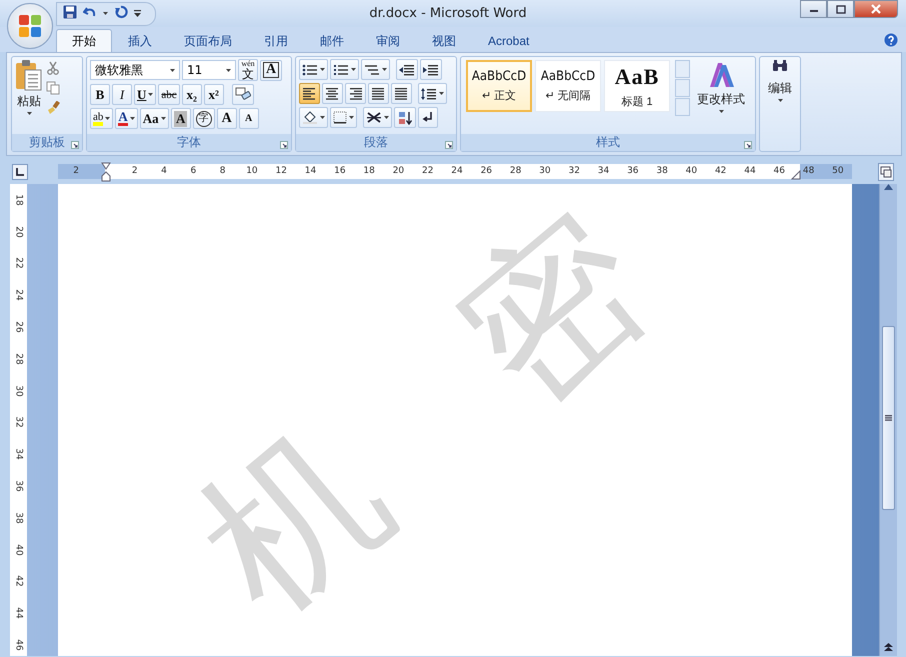  Describe the element at coordinates (405, 117) in the screenshot. I see `sort-button` at that location.